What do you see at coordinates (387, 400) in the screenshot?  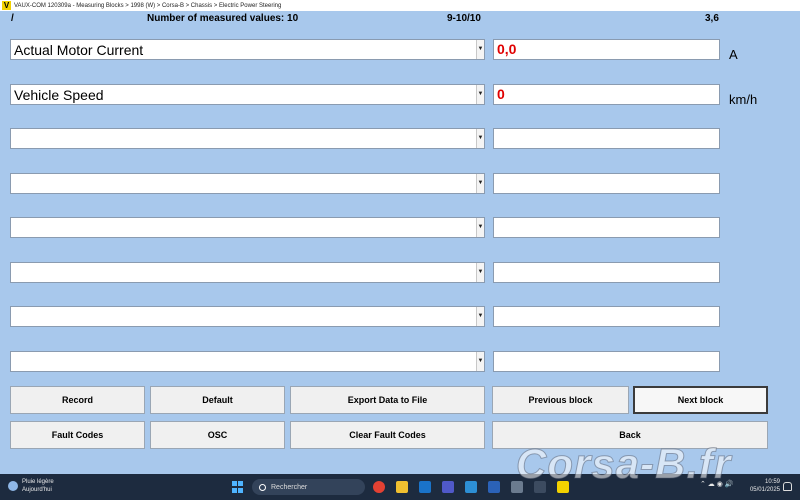 I see `export-data-button: Export Data to File` at bounding box center [387, 400].